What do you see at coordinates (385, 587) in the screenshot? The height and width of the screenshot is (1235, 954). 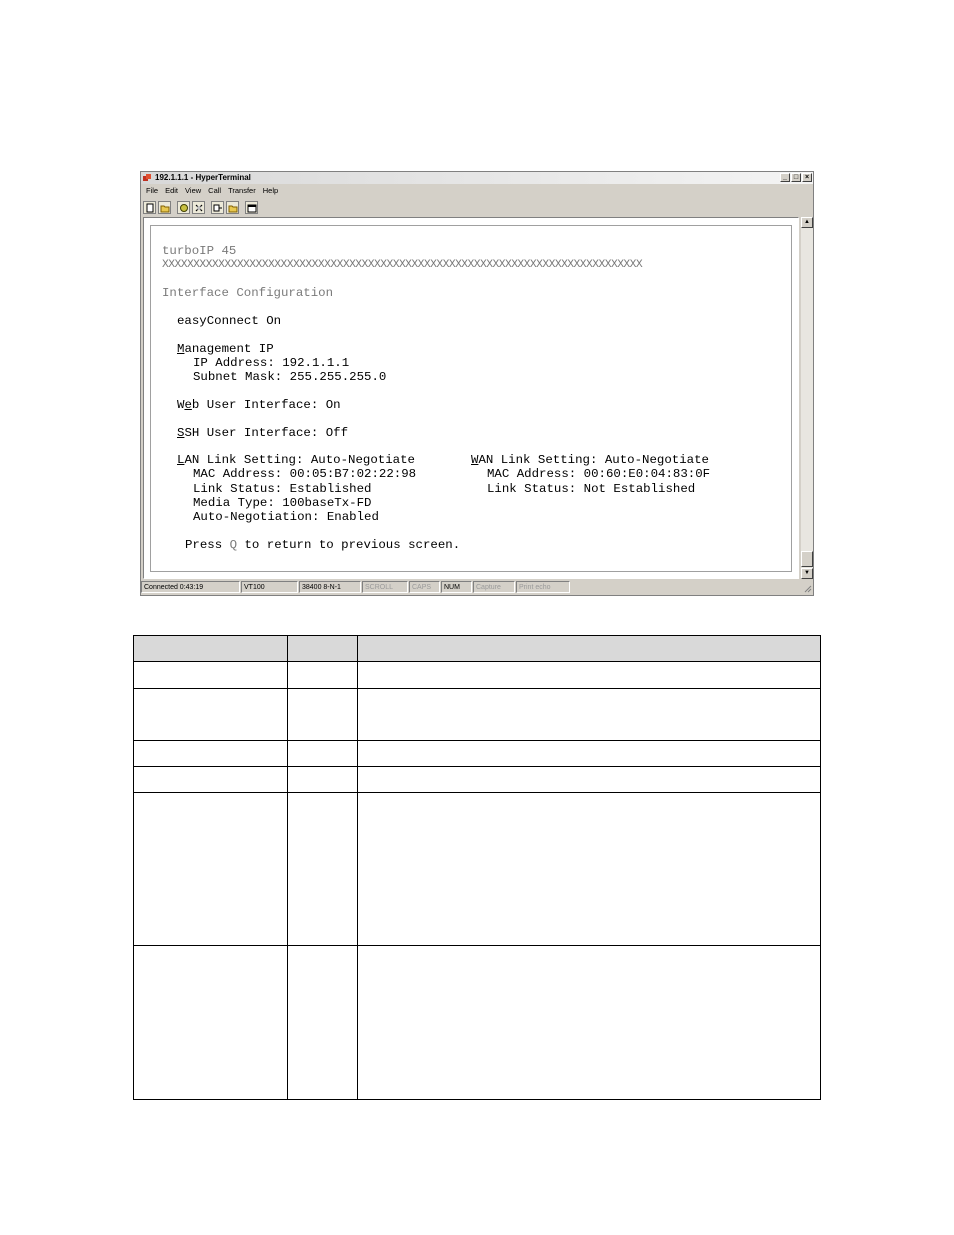 I see `status-scroll: SCROLL` at bounding box center [385, 587].